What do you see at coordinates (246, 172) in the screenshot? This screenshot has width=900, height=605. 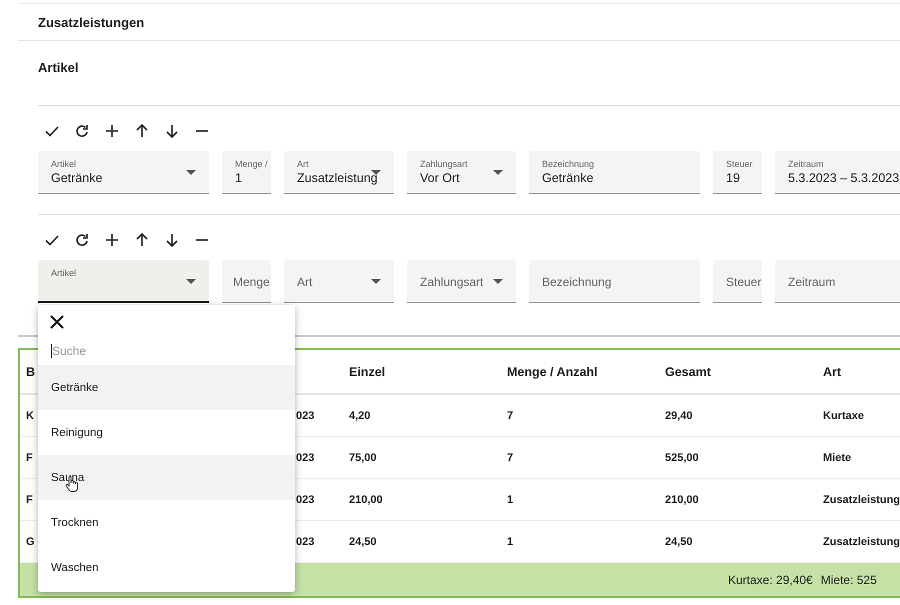 I see `input-field: Menge / 1` at bounding box center [246, 172].